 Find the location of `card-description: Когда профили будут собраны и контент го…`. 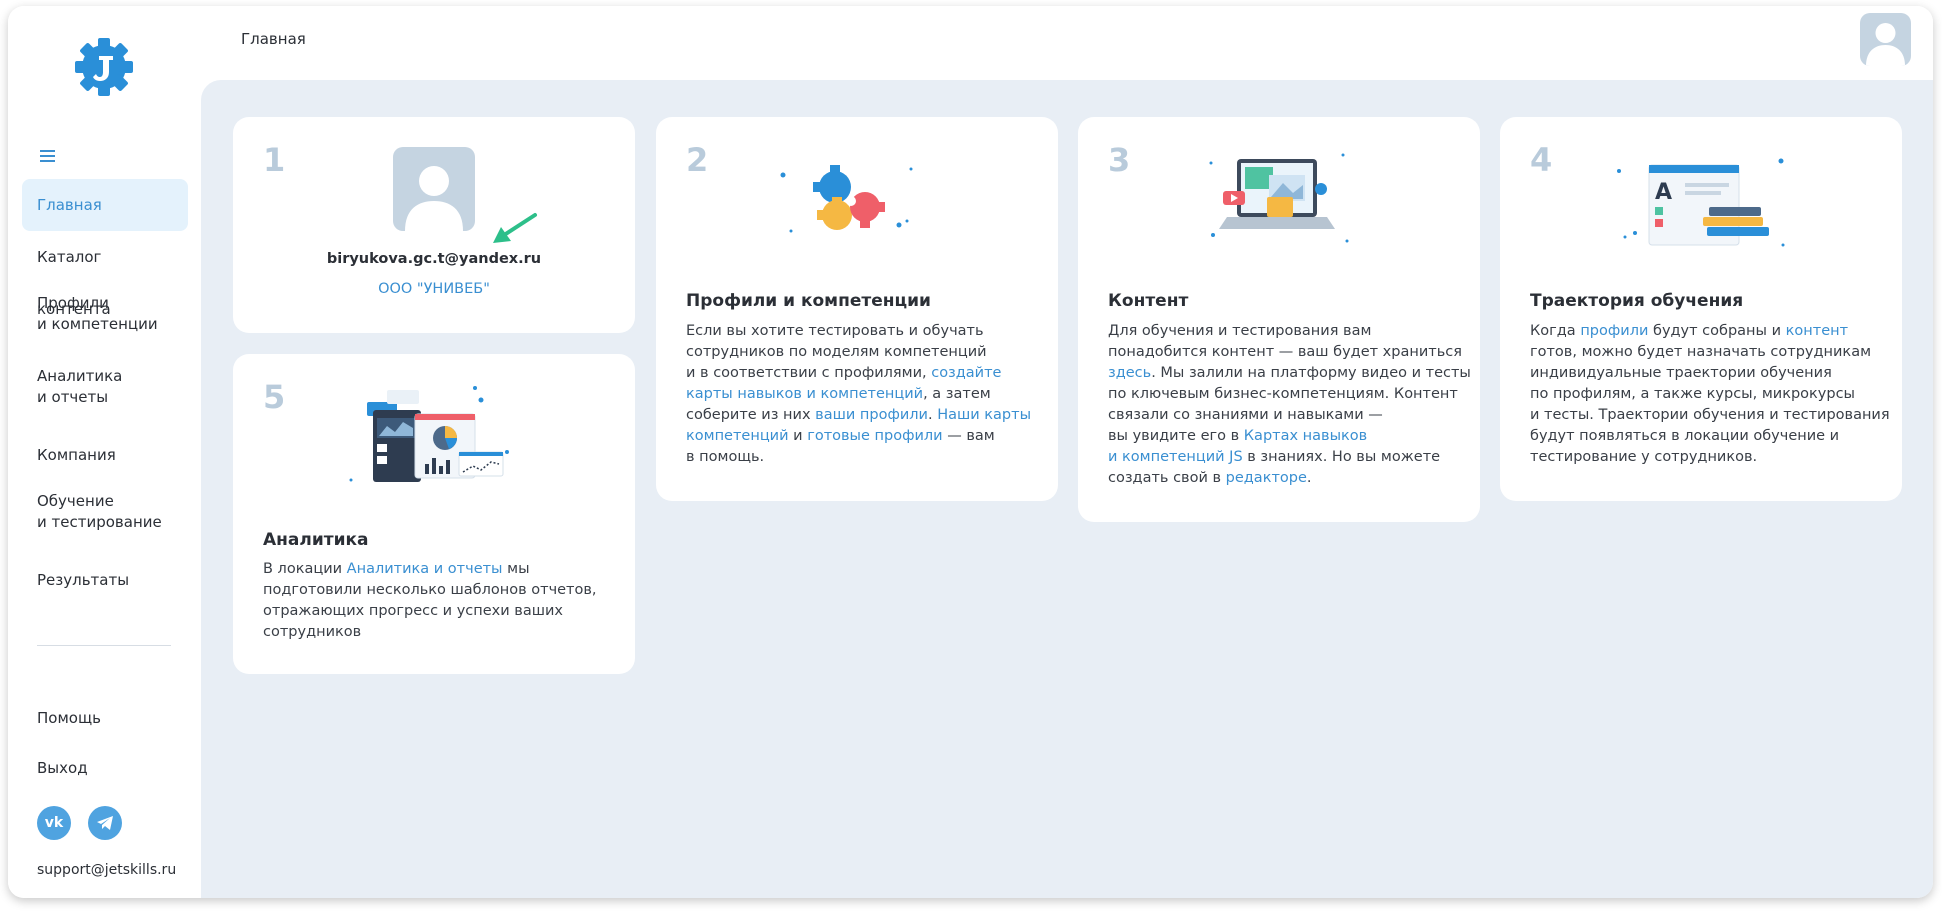

card-description: Когда профили будут собраны и контент го… is located at coordinates (1710, 394).